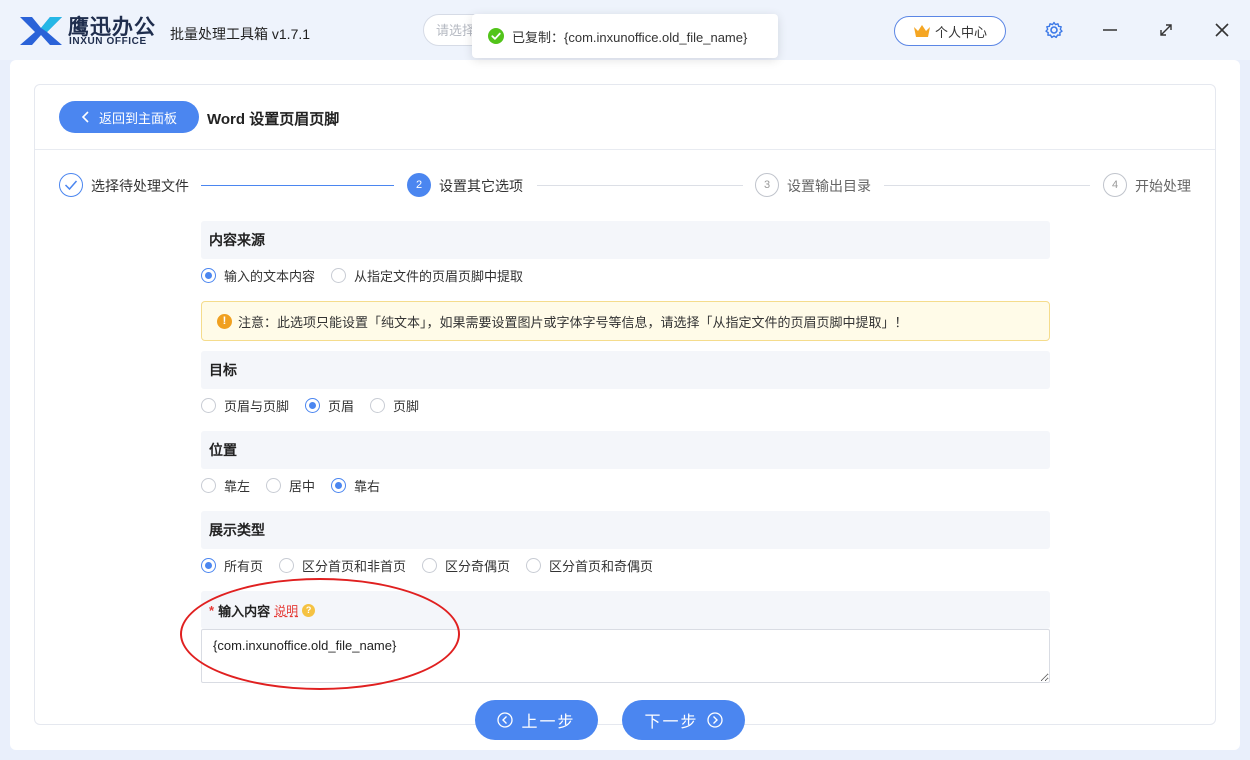 The height and width of the screenshot is (760, 1250). Describe the element at coordinates (1110, 30) in the screenshot. I see `minimize-icon` at that location.